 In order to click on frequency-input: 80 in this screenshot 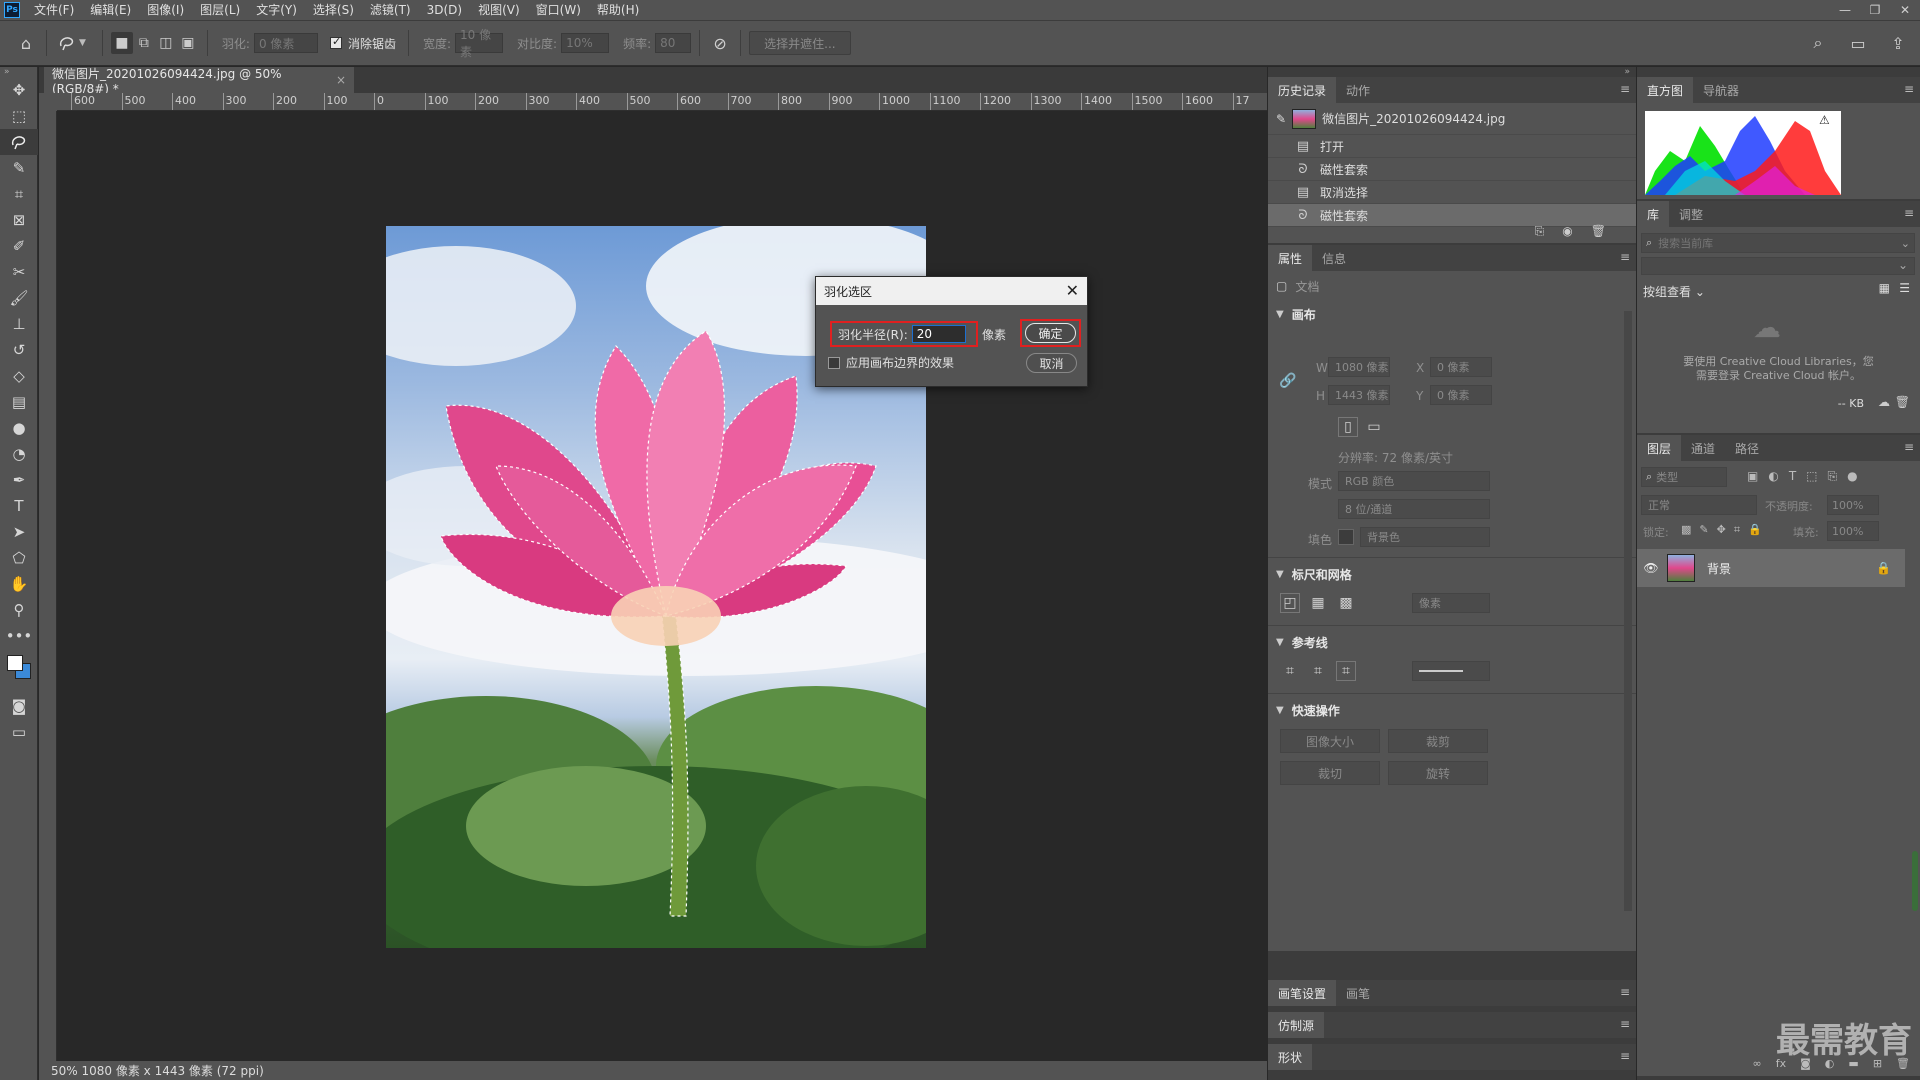, I will do `click(673, 43)`.